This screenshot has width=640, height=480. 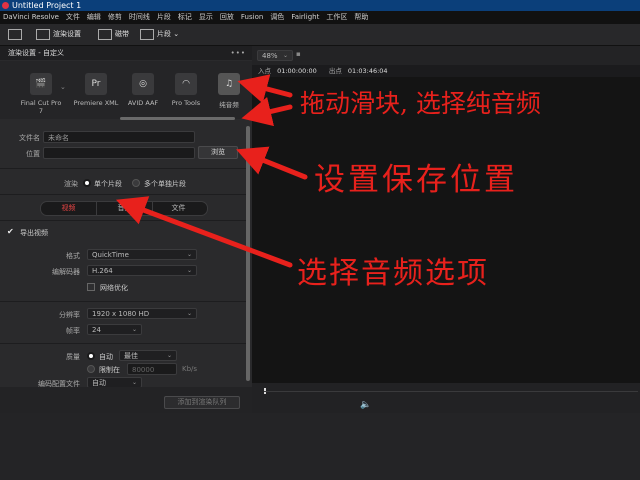 What do you see at coordinates (393, 273) in the screenshot?
I see `annotation-select-audio: 选择音频选项` at bounding box center [393, 273].